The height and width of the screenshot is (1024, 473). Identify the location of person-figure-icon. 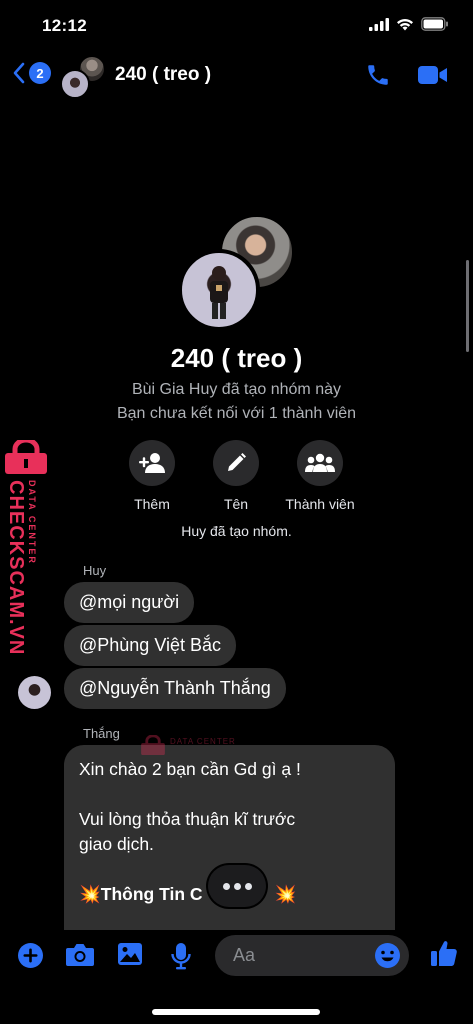
(219, 292).